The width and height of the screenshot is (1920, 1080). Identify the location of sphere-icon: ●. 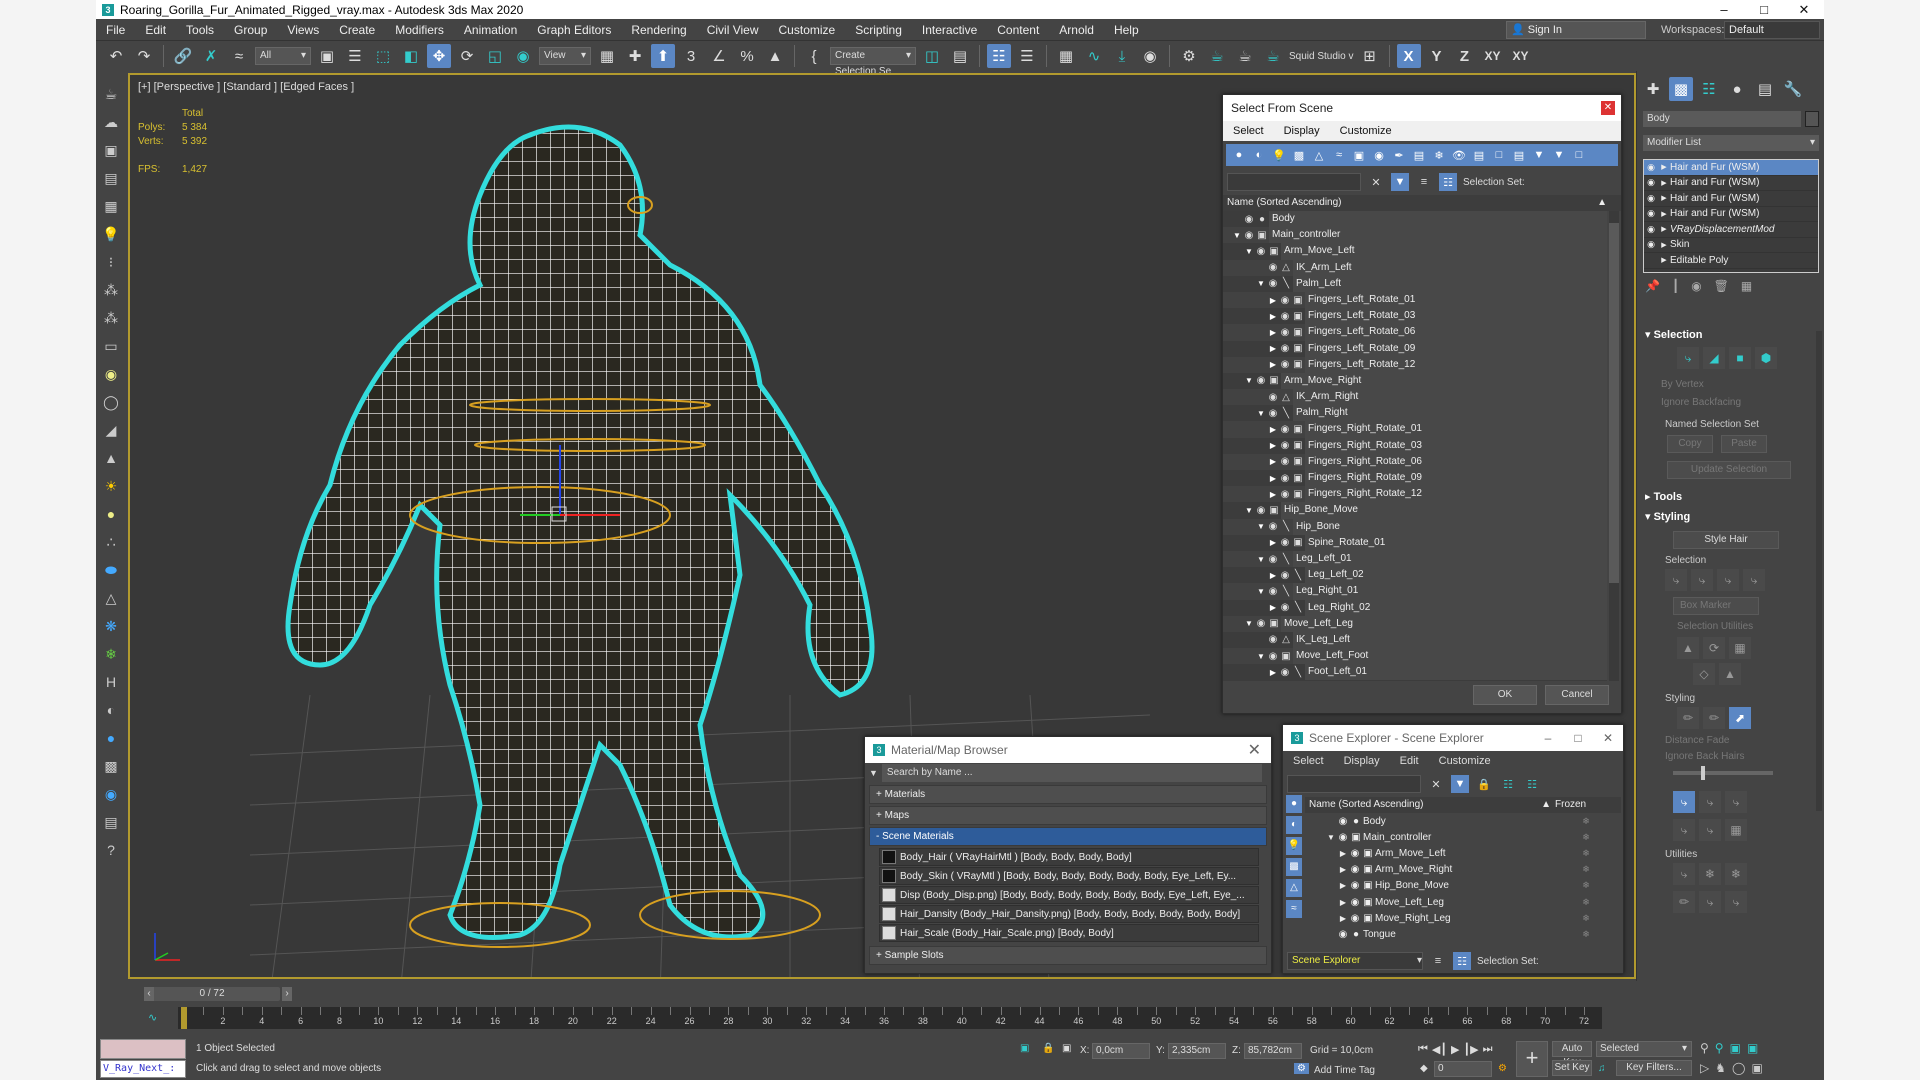
(111, 514).